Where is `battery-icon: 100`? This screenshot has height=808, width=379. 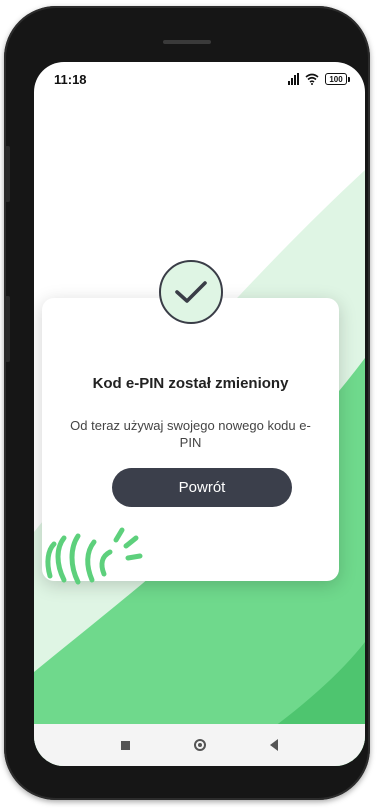
battery-icon: 100 is located at coordinates (337, 79).